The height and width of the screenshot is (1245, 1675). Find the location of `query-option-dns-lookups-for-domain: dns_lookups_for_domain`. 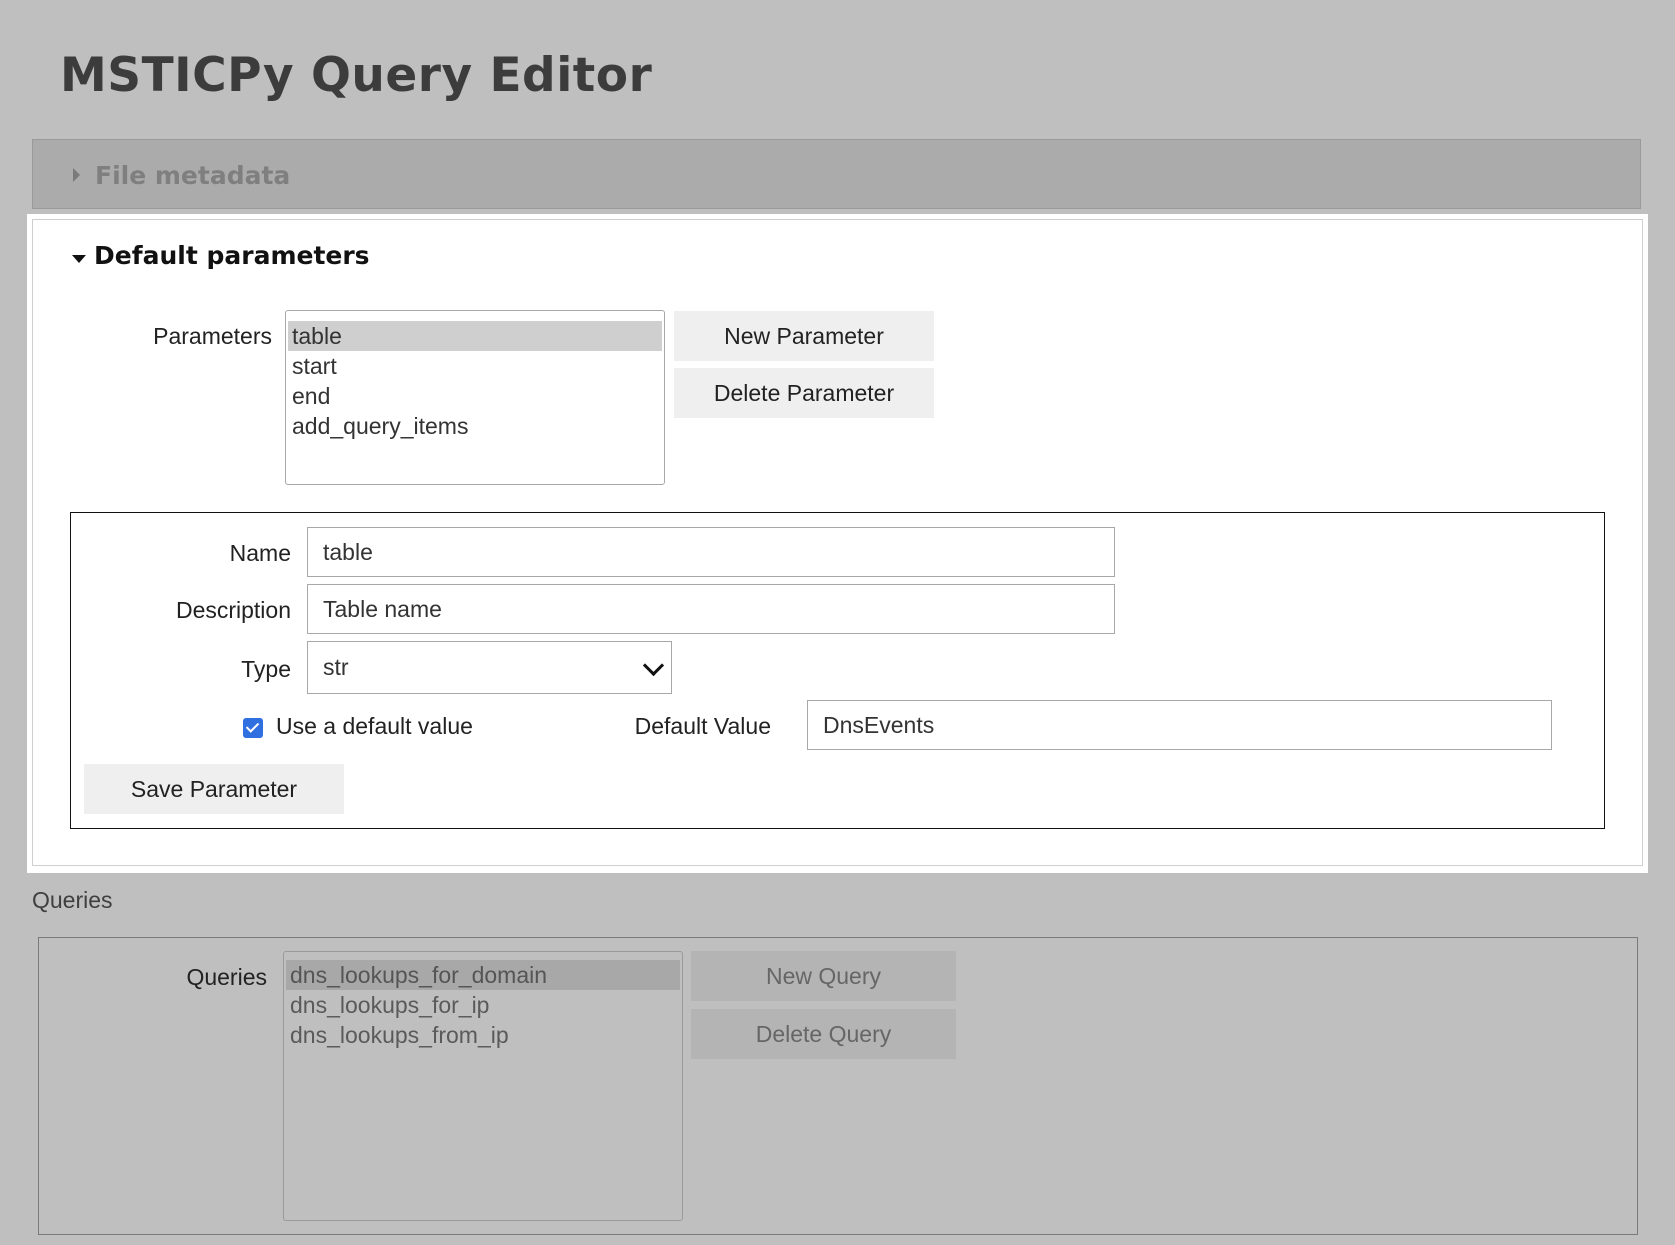

query-option-dns-lookups-for-domain: dns_lookups_for_domain is located at coordinates (483, 975).